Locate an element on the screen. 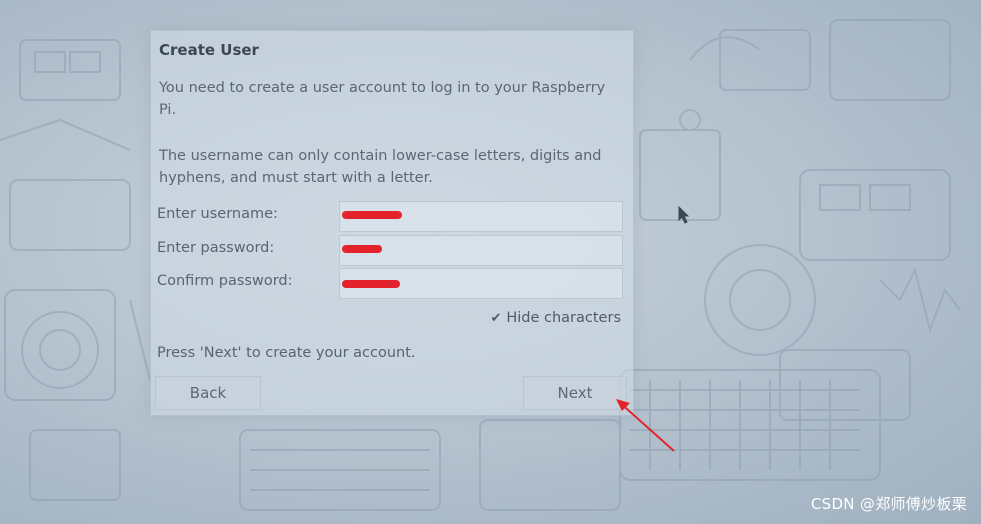  confirm-password-label: Confirm password: is located at coordinates (225, 281).